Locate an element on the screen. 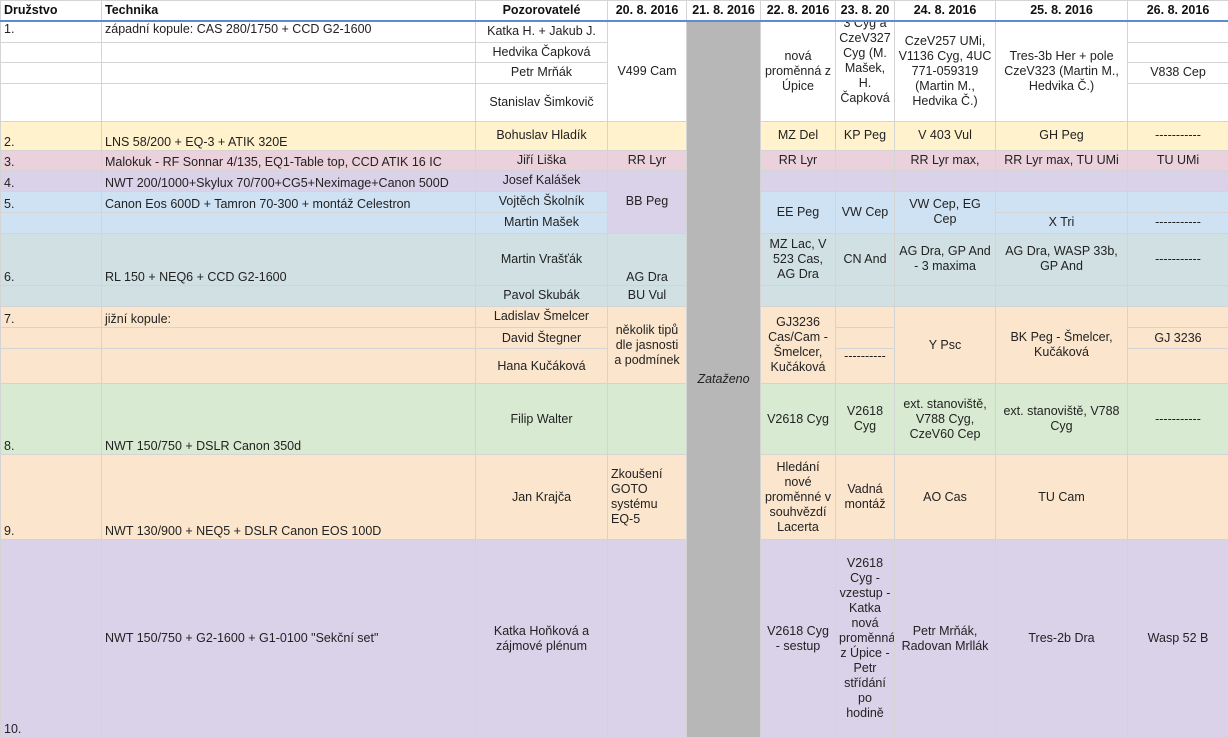  observer-cell: Katka H. + Jakub J. is located at coordinates (541, 31).